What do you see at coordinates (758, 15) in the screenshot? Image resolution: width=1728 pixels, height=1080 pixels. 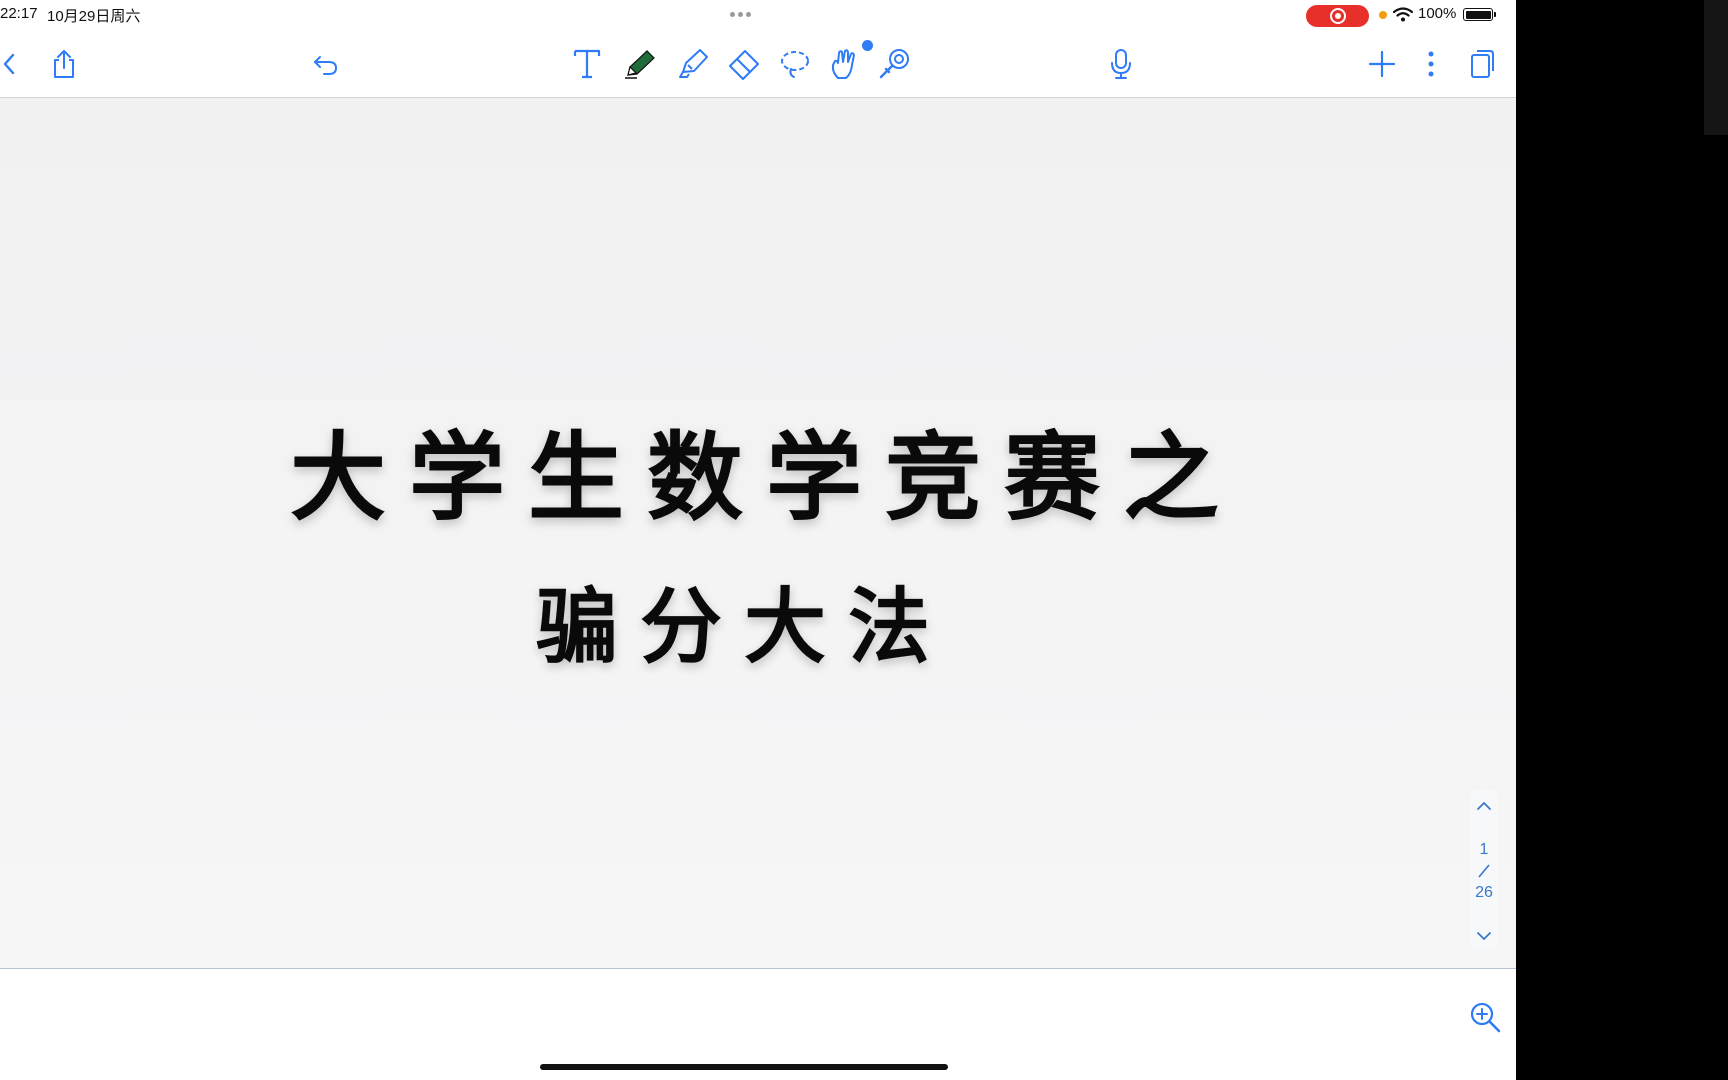 I see `status-bar: 22:17 10月29日周六 100%` at bounding box center [758, 15].